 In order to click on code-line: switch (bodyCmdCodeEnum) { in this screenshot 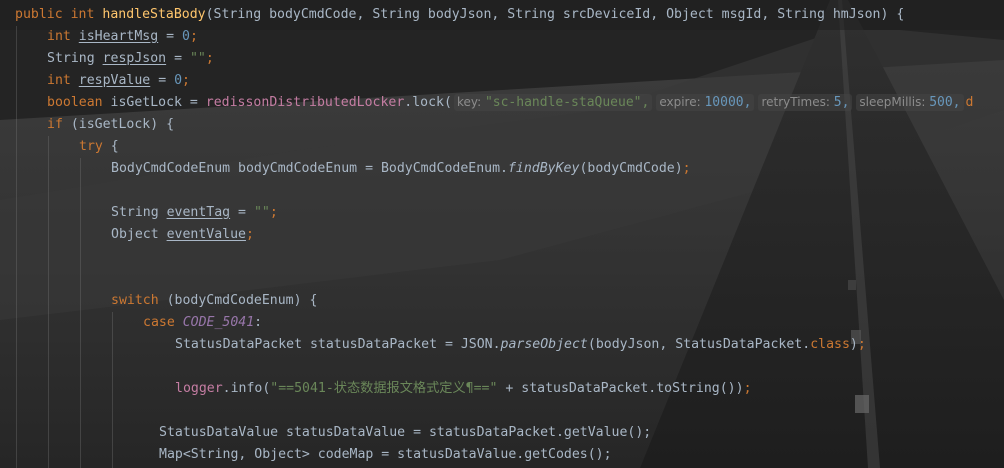, I will do `click(214, 301)`.